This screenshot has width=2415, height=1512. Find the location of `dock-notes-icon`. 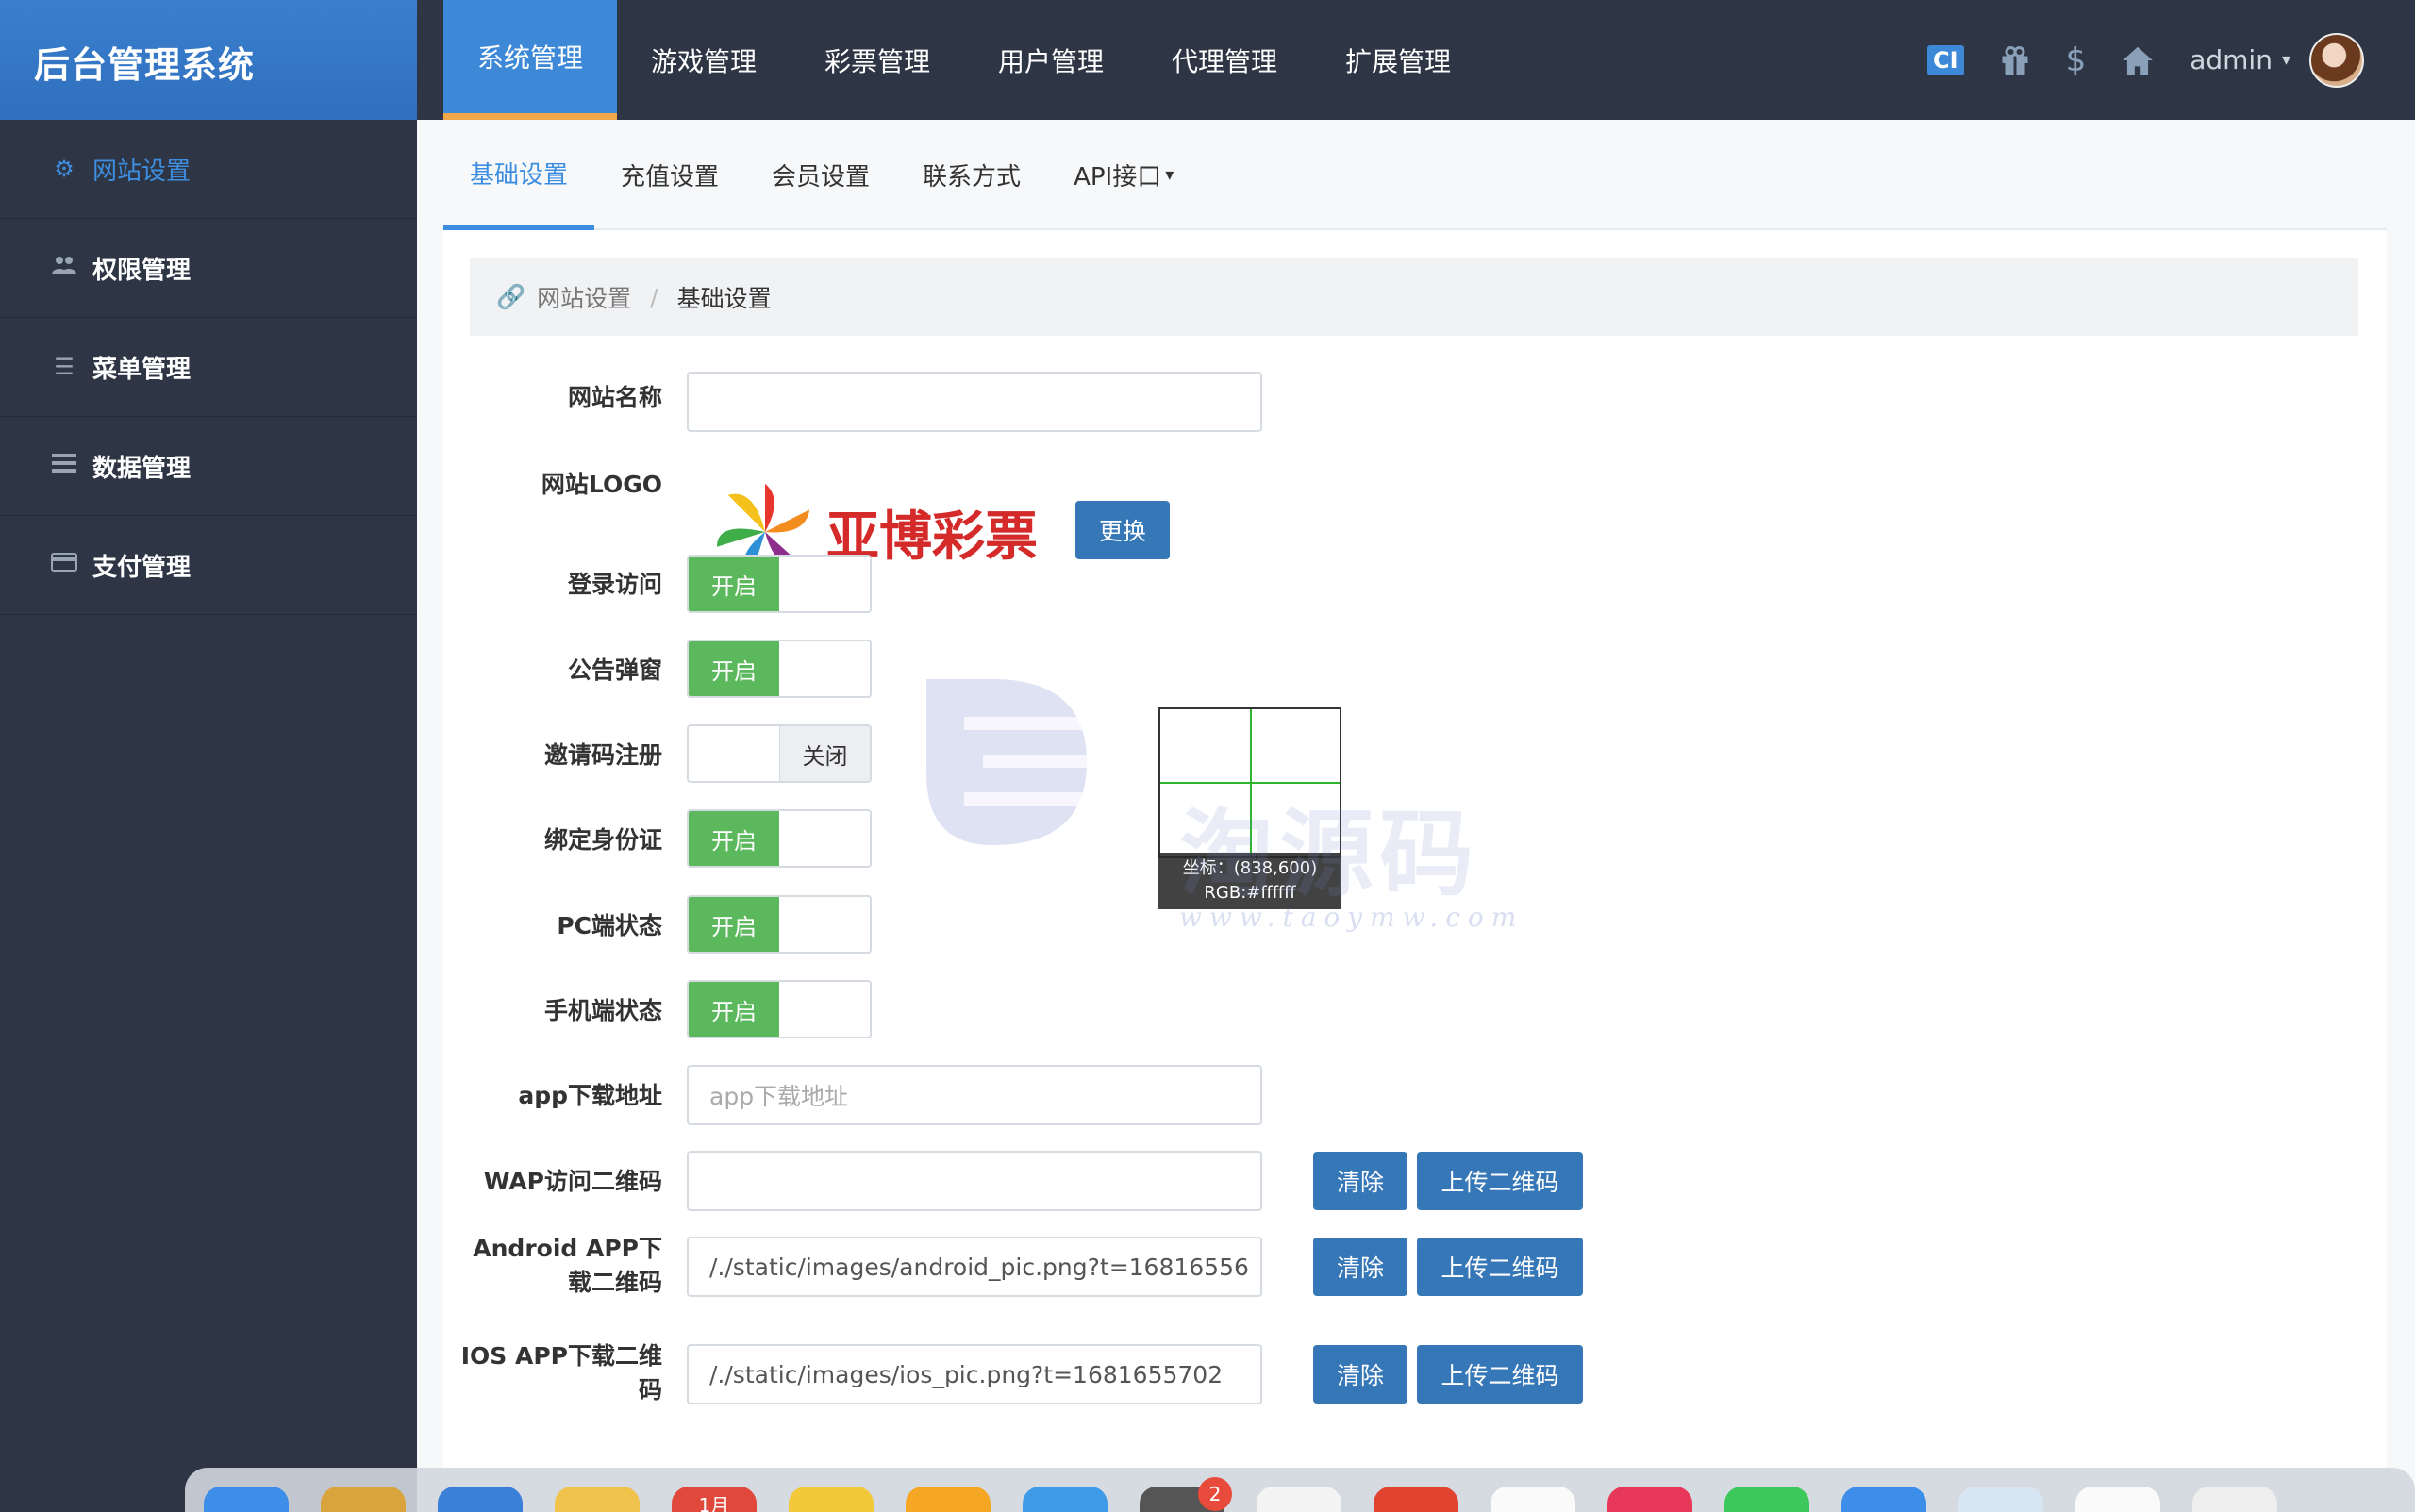

dock-notes-icon is located at coordinates (832, 1499).